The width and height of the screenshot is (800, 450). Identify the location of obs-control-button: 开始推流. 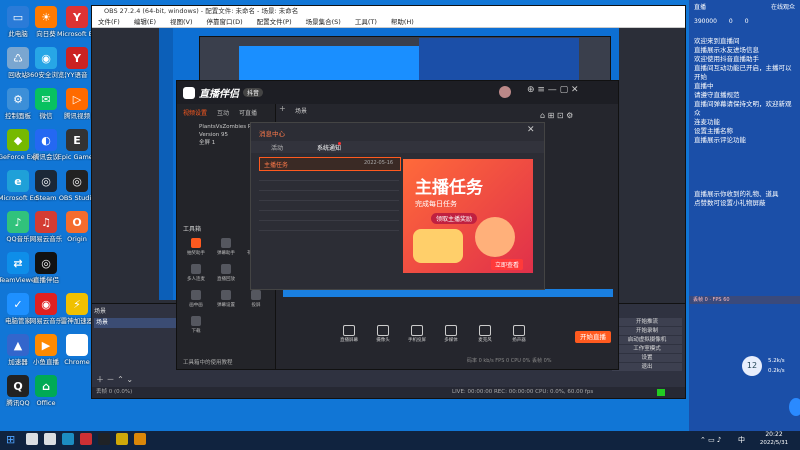
(647, 322).